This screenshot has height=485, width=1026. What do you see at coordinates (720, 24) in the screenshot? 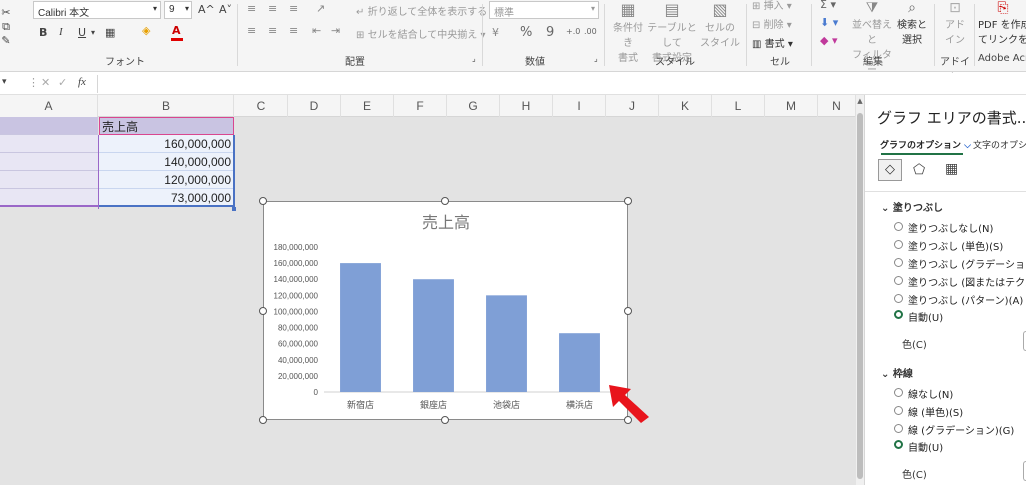
I see `cell-styles-button: ▧ セルの スタイル` at bounding box center [720, 24].